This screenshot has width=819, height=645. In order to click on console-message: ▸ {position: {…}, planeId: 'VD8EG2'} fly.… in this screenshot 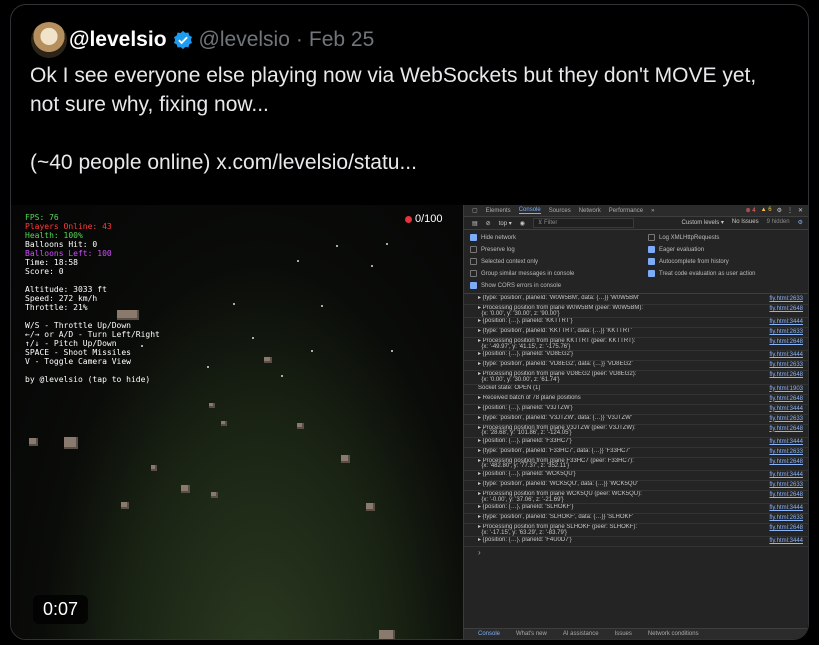, I will do `click(636, 356)`.